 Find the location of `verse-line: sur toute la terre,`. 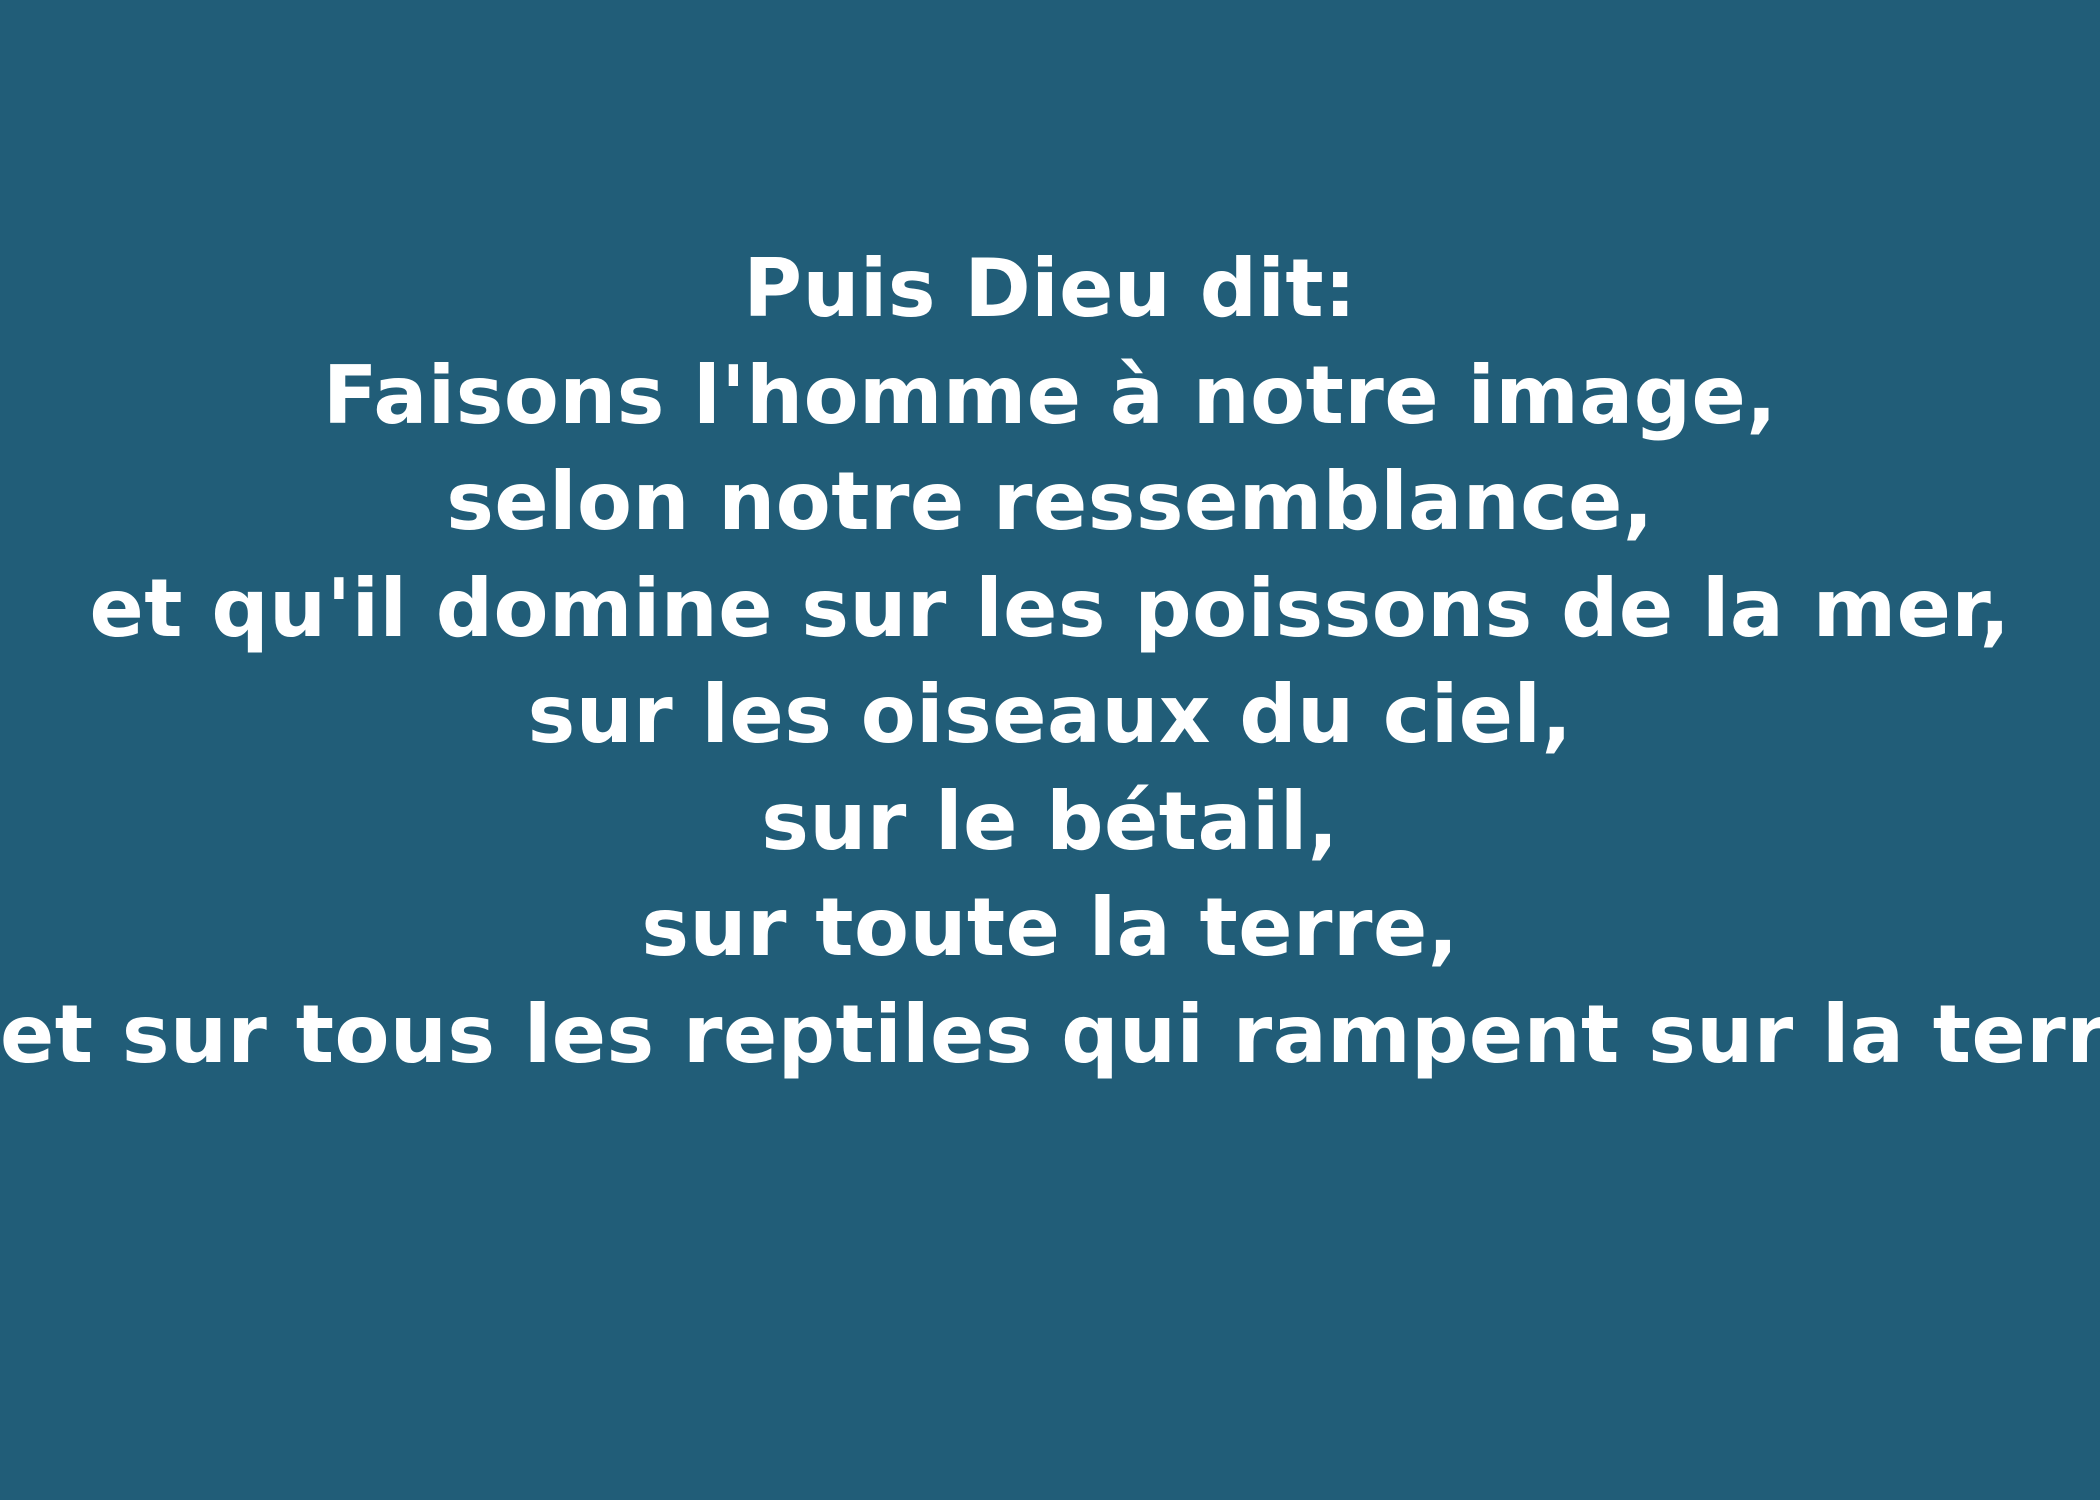

verse-line: sur toute la terre, is located at coordinates (1050, 927).